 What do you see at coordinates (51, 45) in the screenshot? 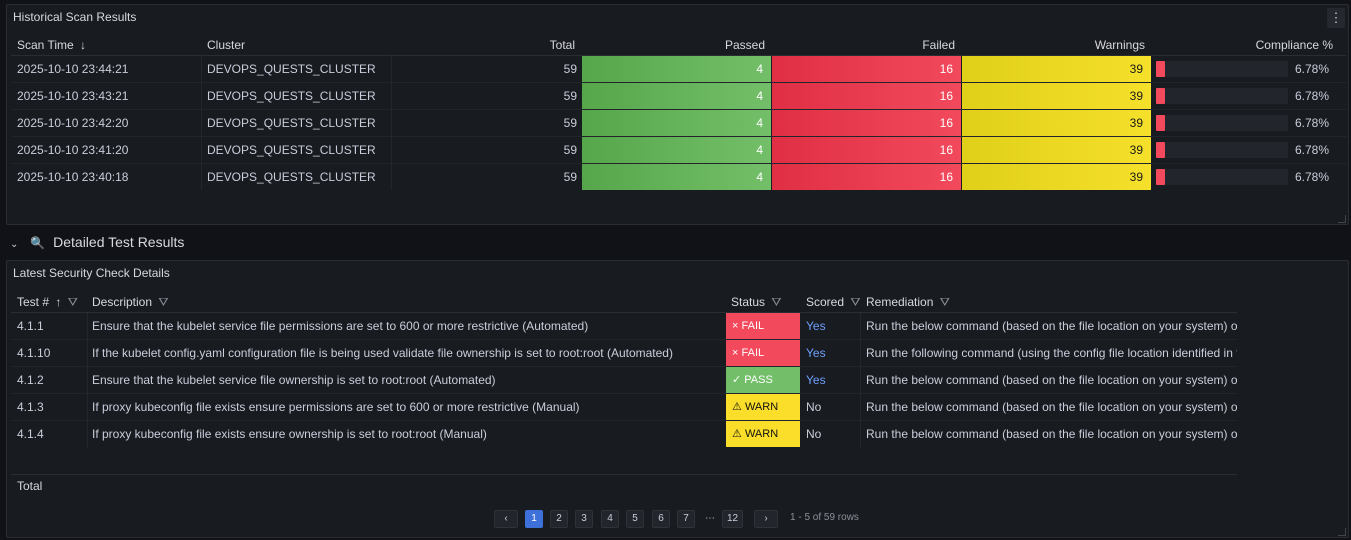
I see `col-header-scan-time: Scan Time ↓` at bounding box center [51, 45].